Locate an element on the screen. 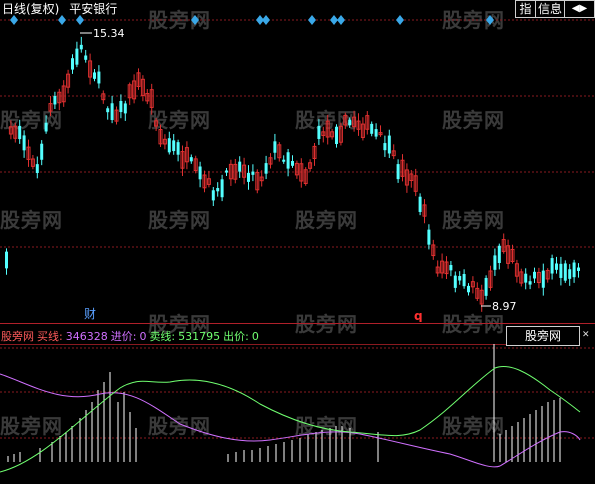 This screenshot has width=595, height=484. indicator-name: 股旁网 is located at coordinates (17, 336).